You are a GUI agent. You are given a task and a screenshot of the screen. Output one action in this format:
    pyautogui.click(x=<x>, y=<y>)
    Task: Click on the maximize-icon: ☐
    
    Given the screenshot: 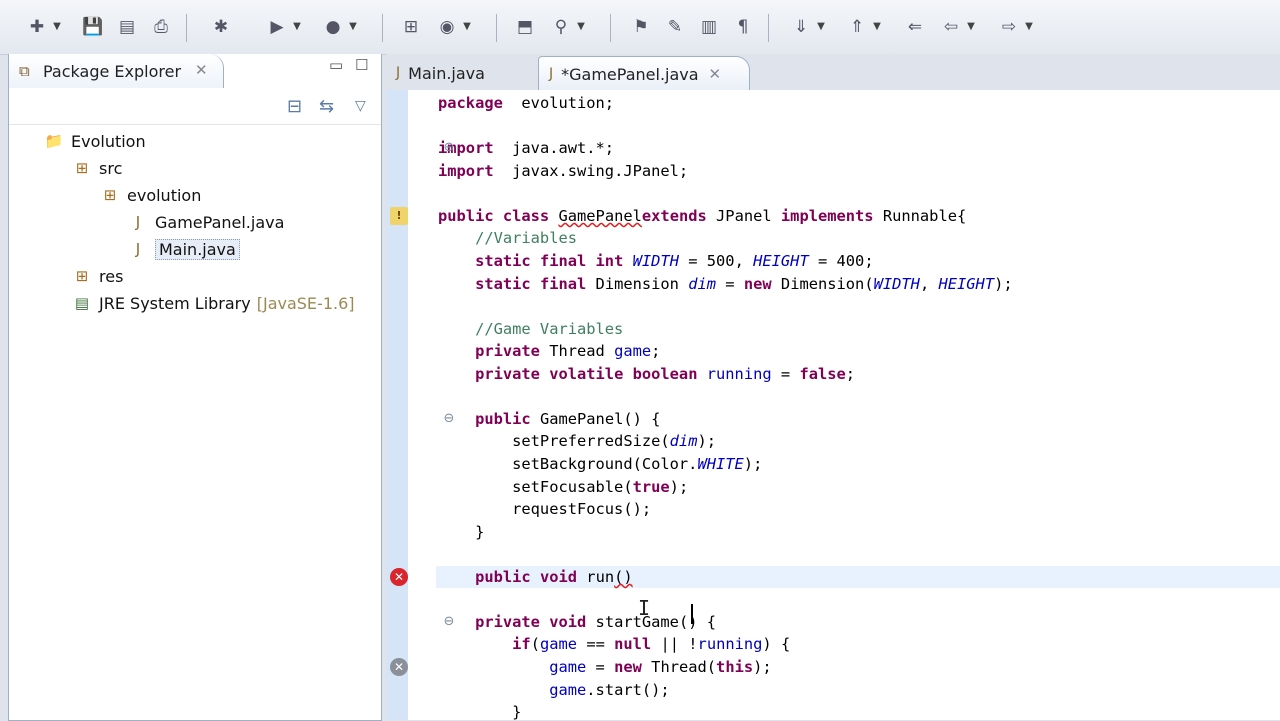 What is the action you would take?
    pyautogui.click(x=361, y=65)
    